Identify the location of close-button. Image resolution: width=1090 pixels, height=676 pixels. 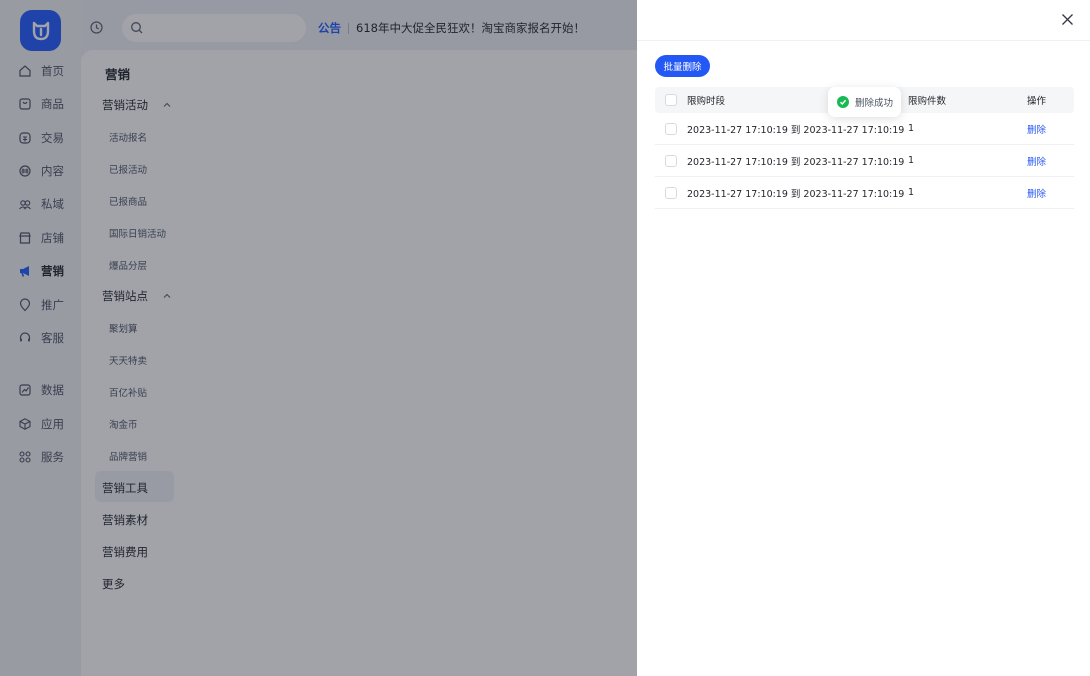
(1067, 19).